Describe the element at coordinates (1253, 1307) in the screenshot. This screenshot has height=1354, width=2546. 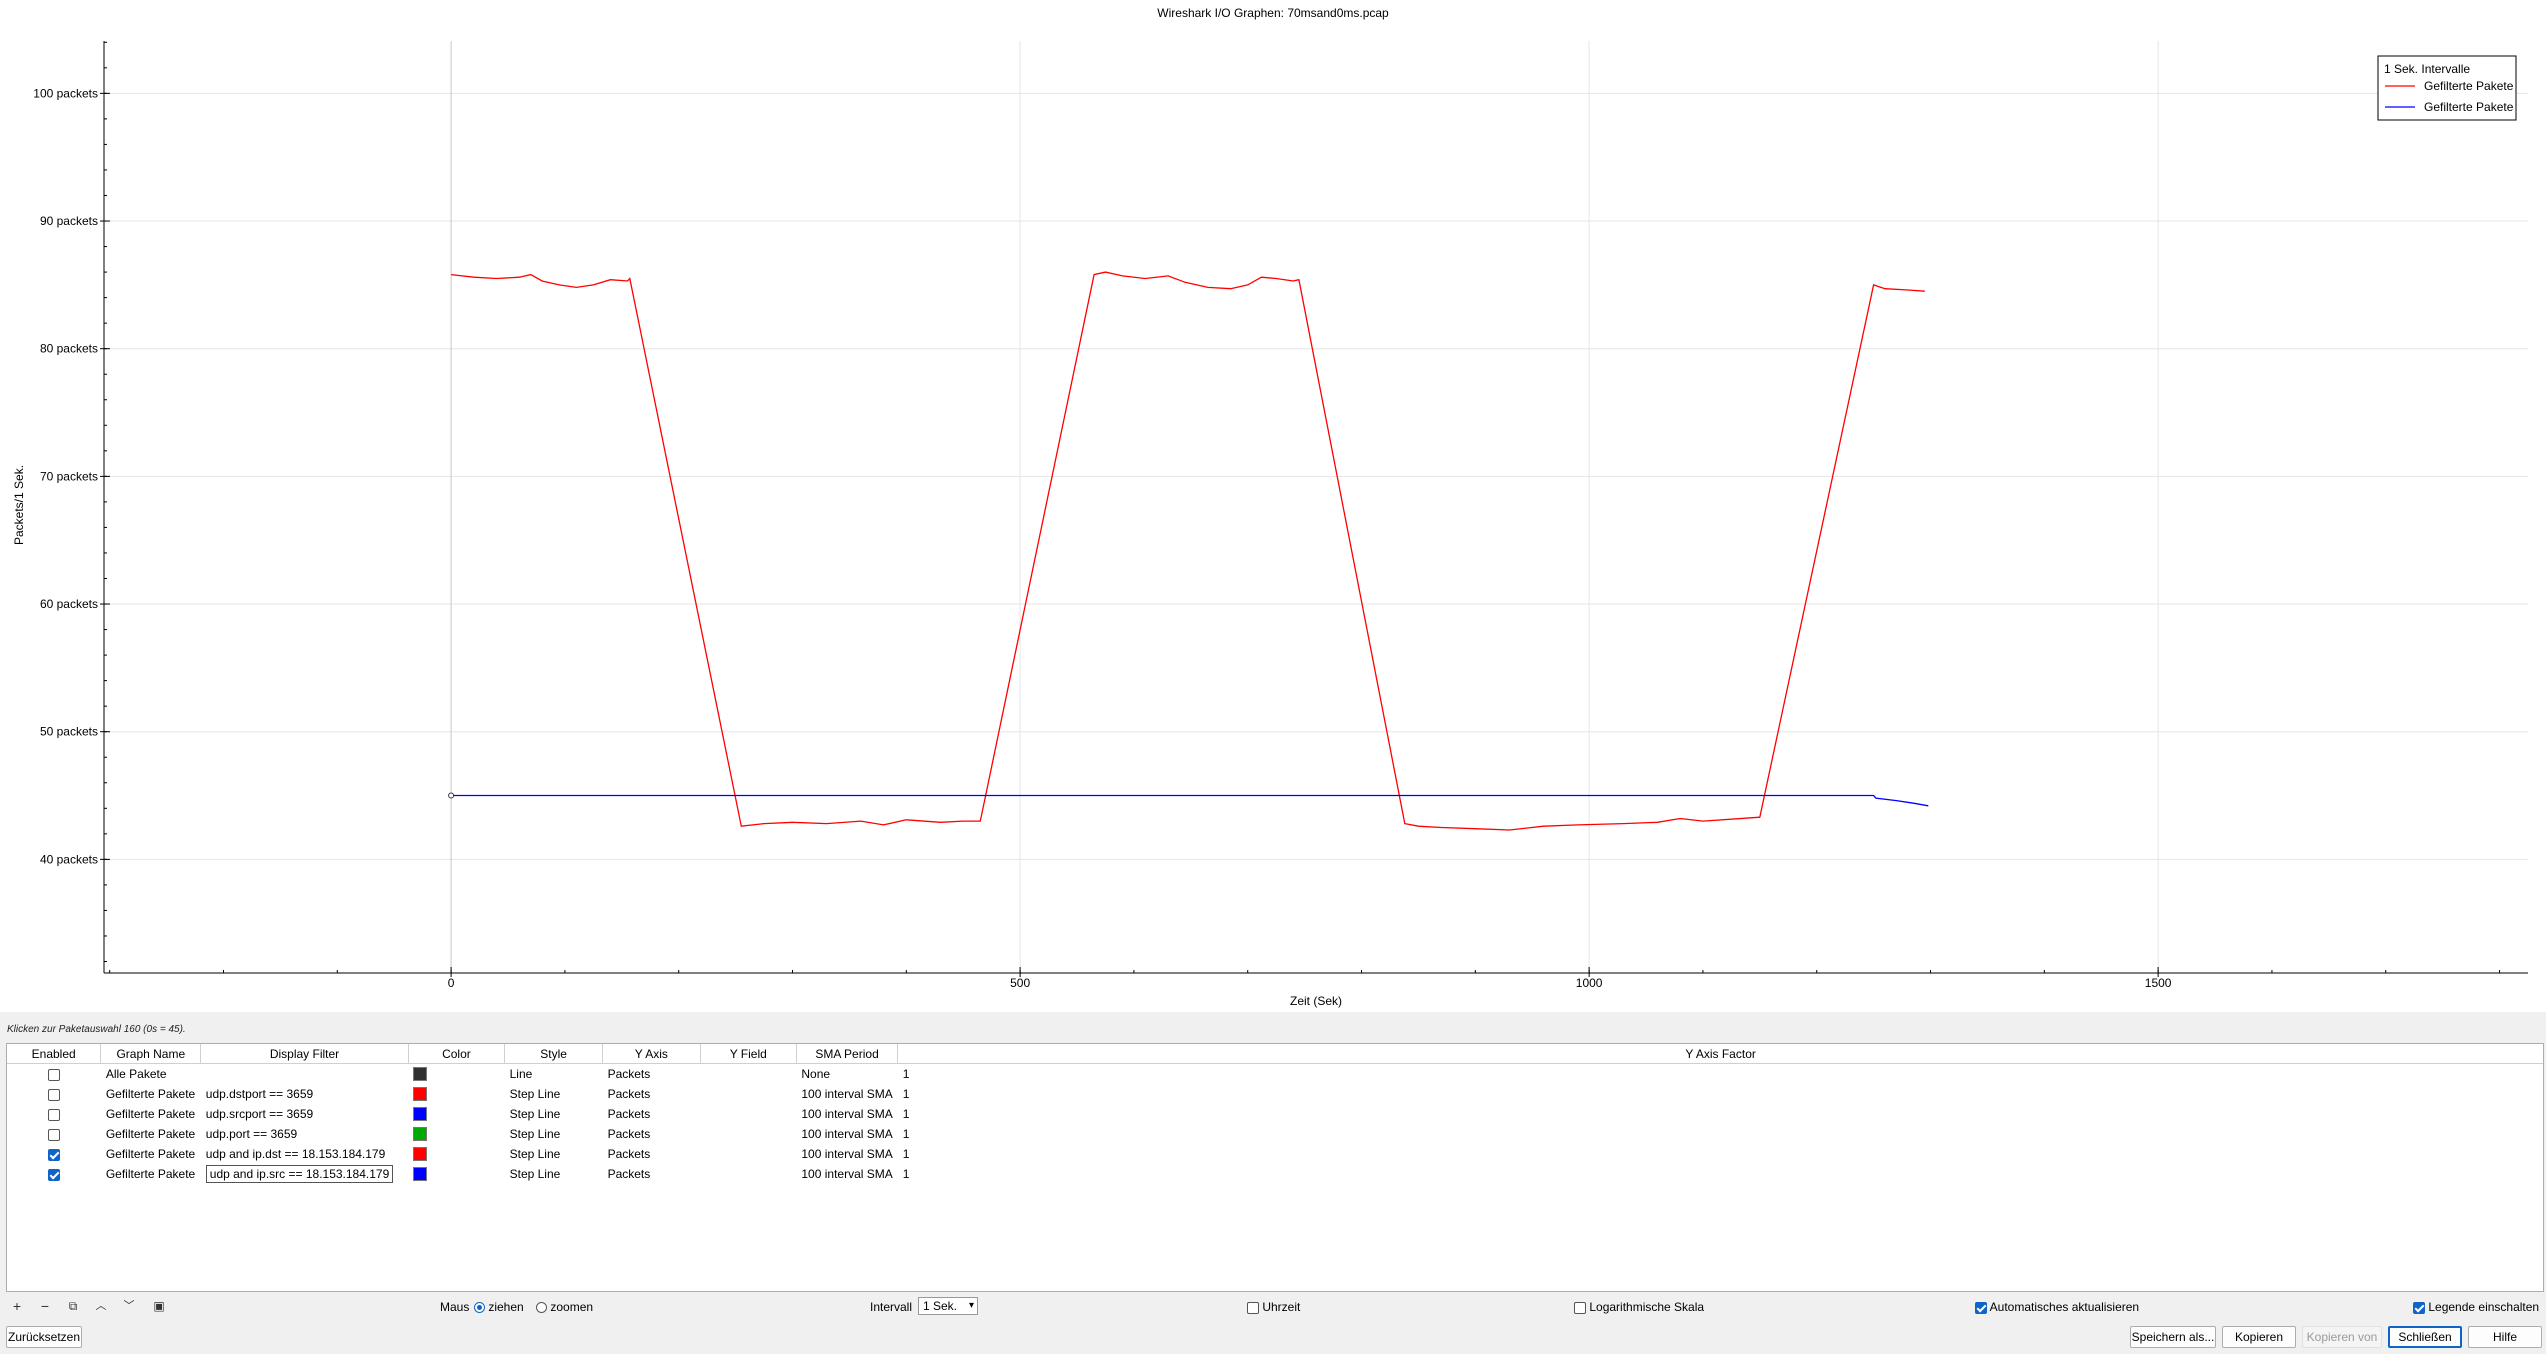
I see `time-of-day-checkbox` at that location.